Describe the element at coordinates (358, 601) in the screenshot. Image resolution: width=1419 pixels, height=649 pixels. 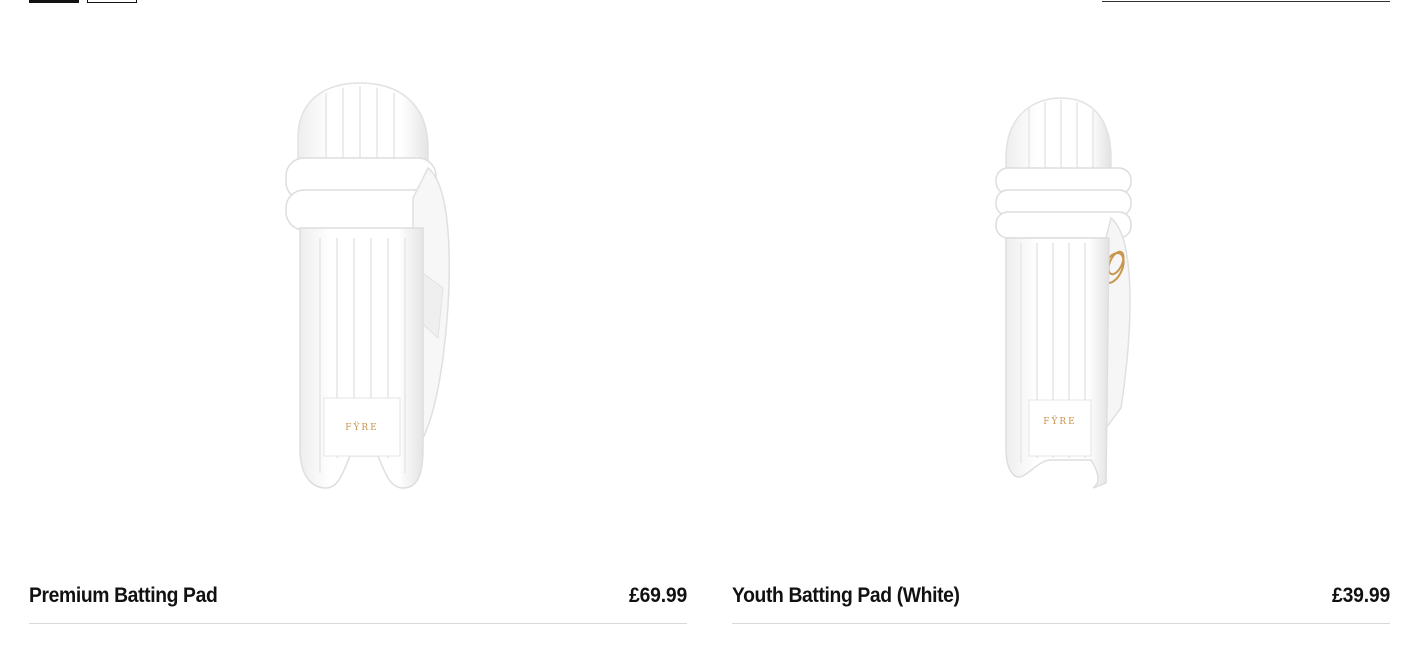
I see `product-info: Premium Batting Pad £69.99` at that location.